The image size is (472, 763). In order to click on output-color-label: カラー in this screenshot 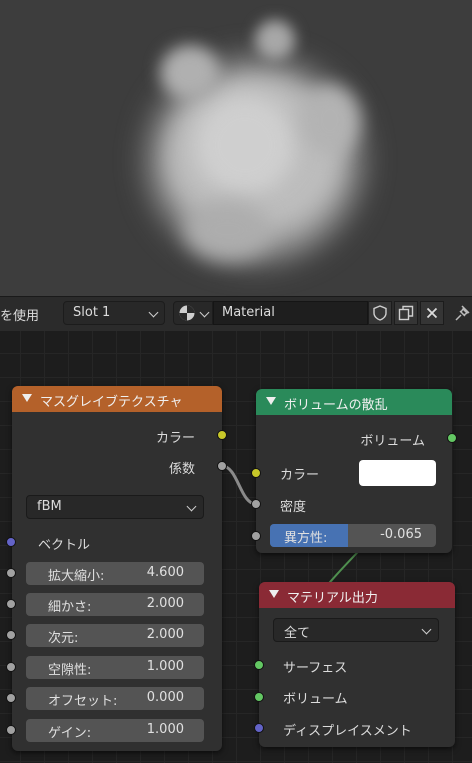, I will do `click(175, 438)`.